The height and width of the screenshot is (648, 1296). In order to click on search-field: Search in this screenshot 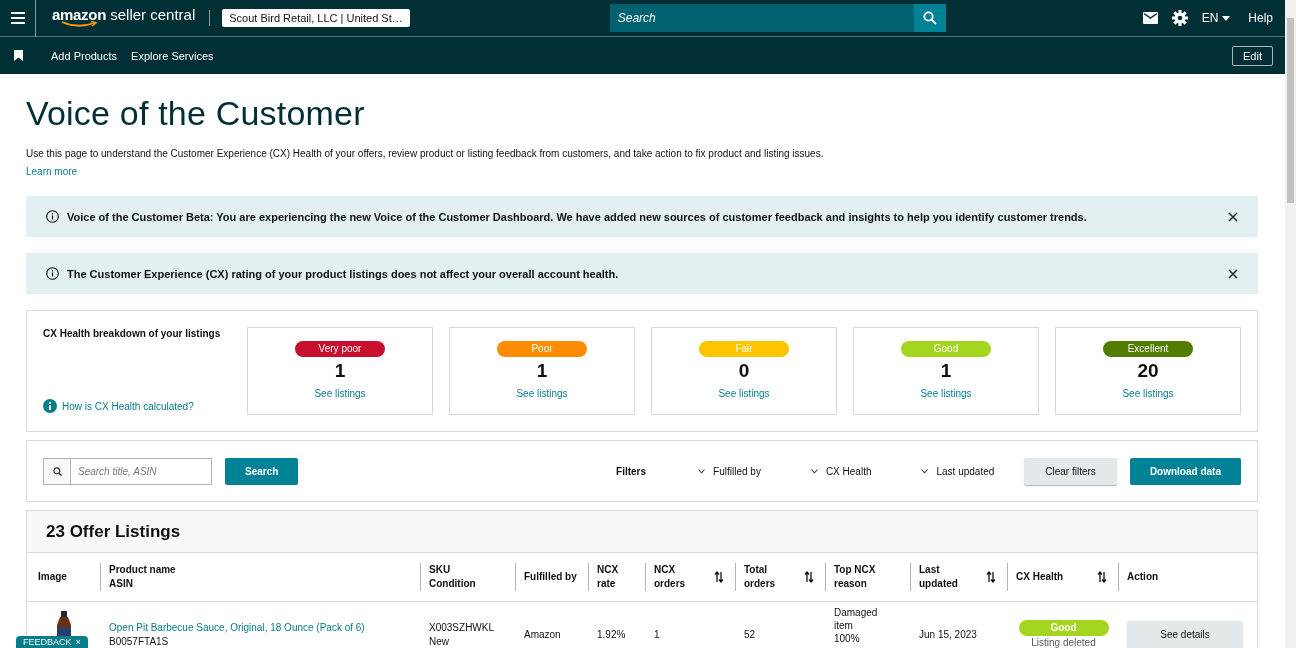, I will do `click(761, 18)`.